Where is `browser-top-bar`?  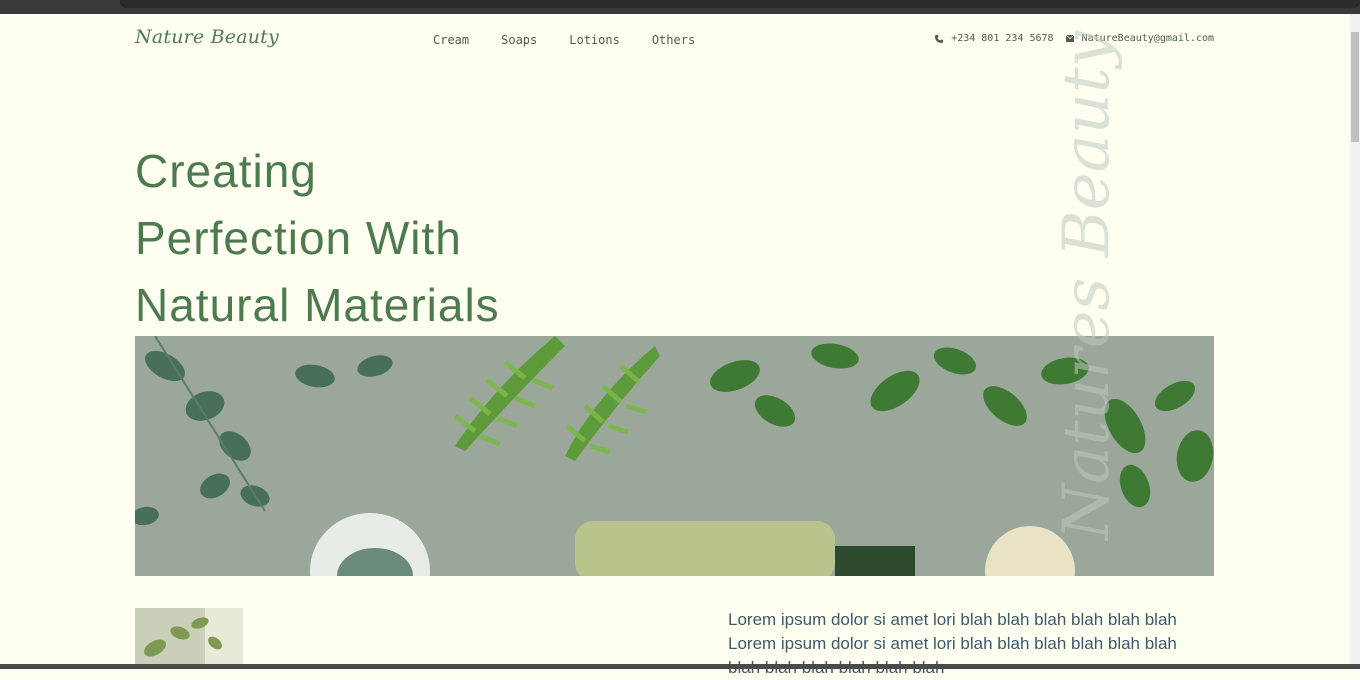
browser-top-bar is located at coordinates (680, 7).